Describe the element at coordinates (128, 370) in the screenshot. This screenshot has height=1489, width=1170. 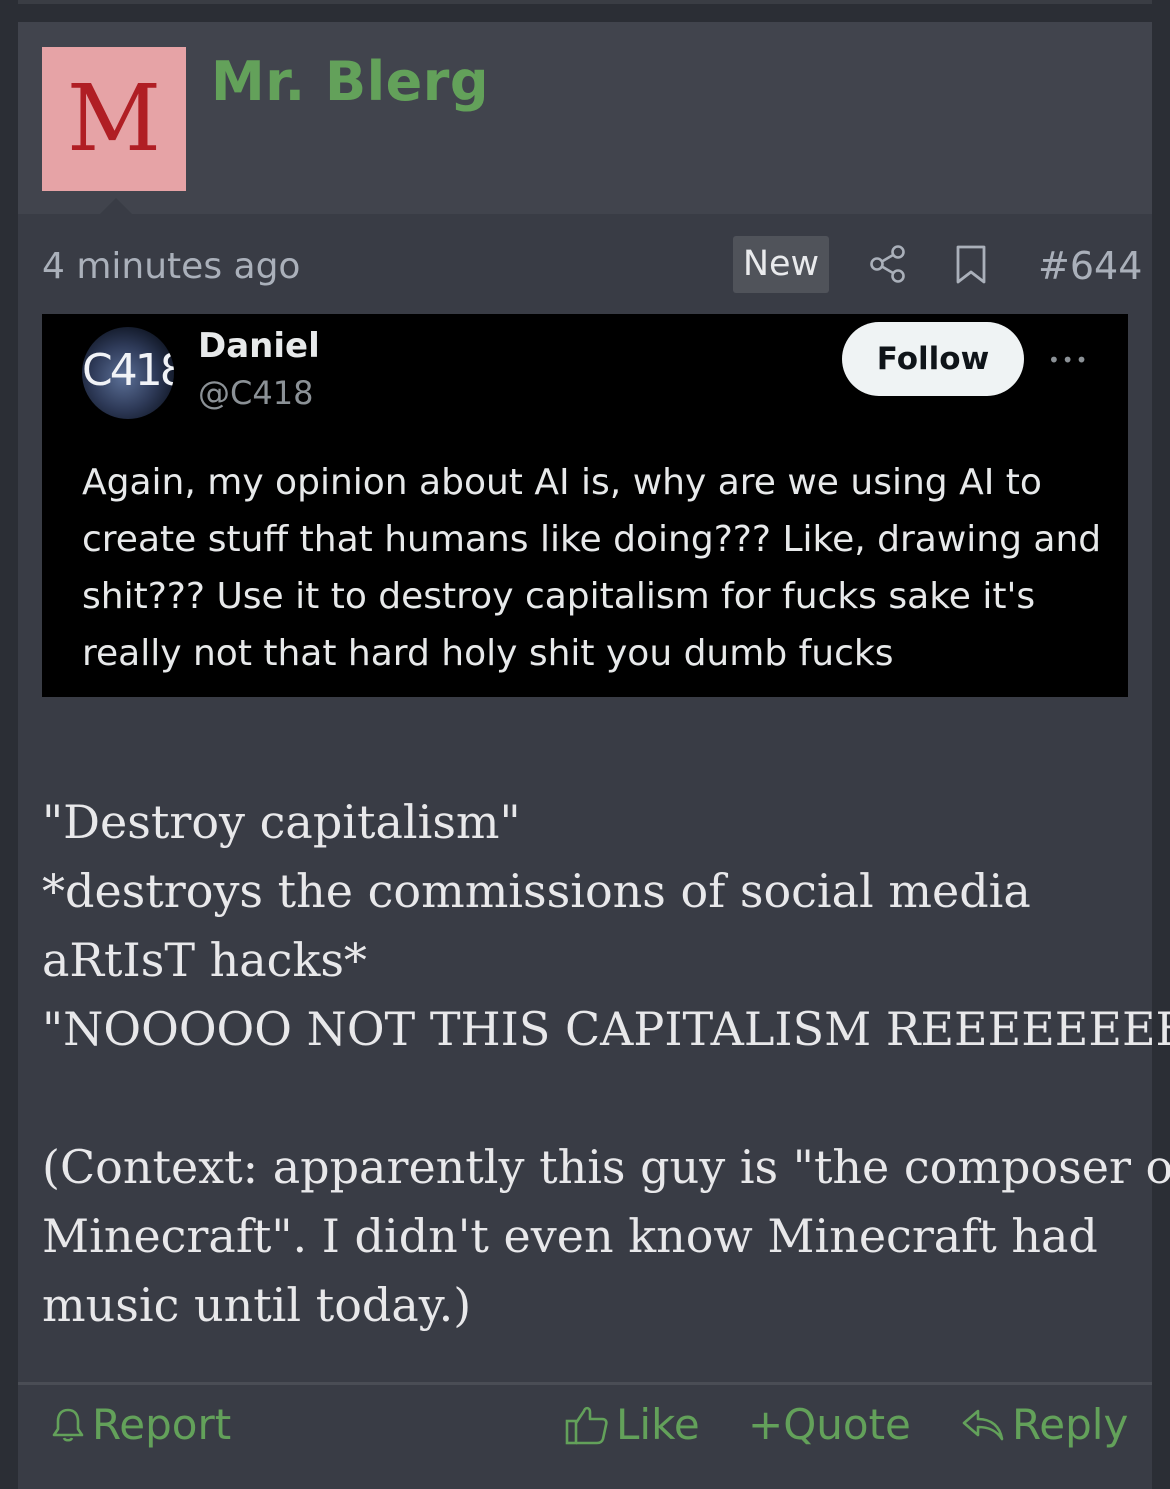
I see `tweet-avatar-text: C418` at that location.